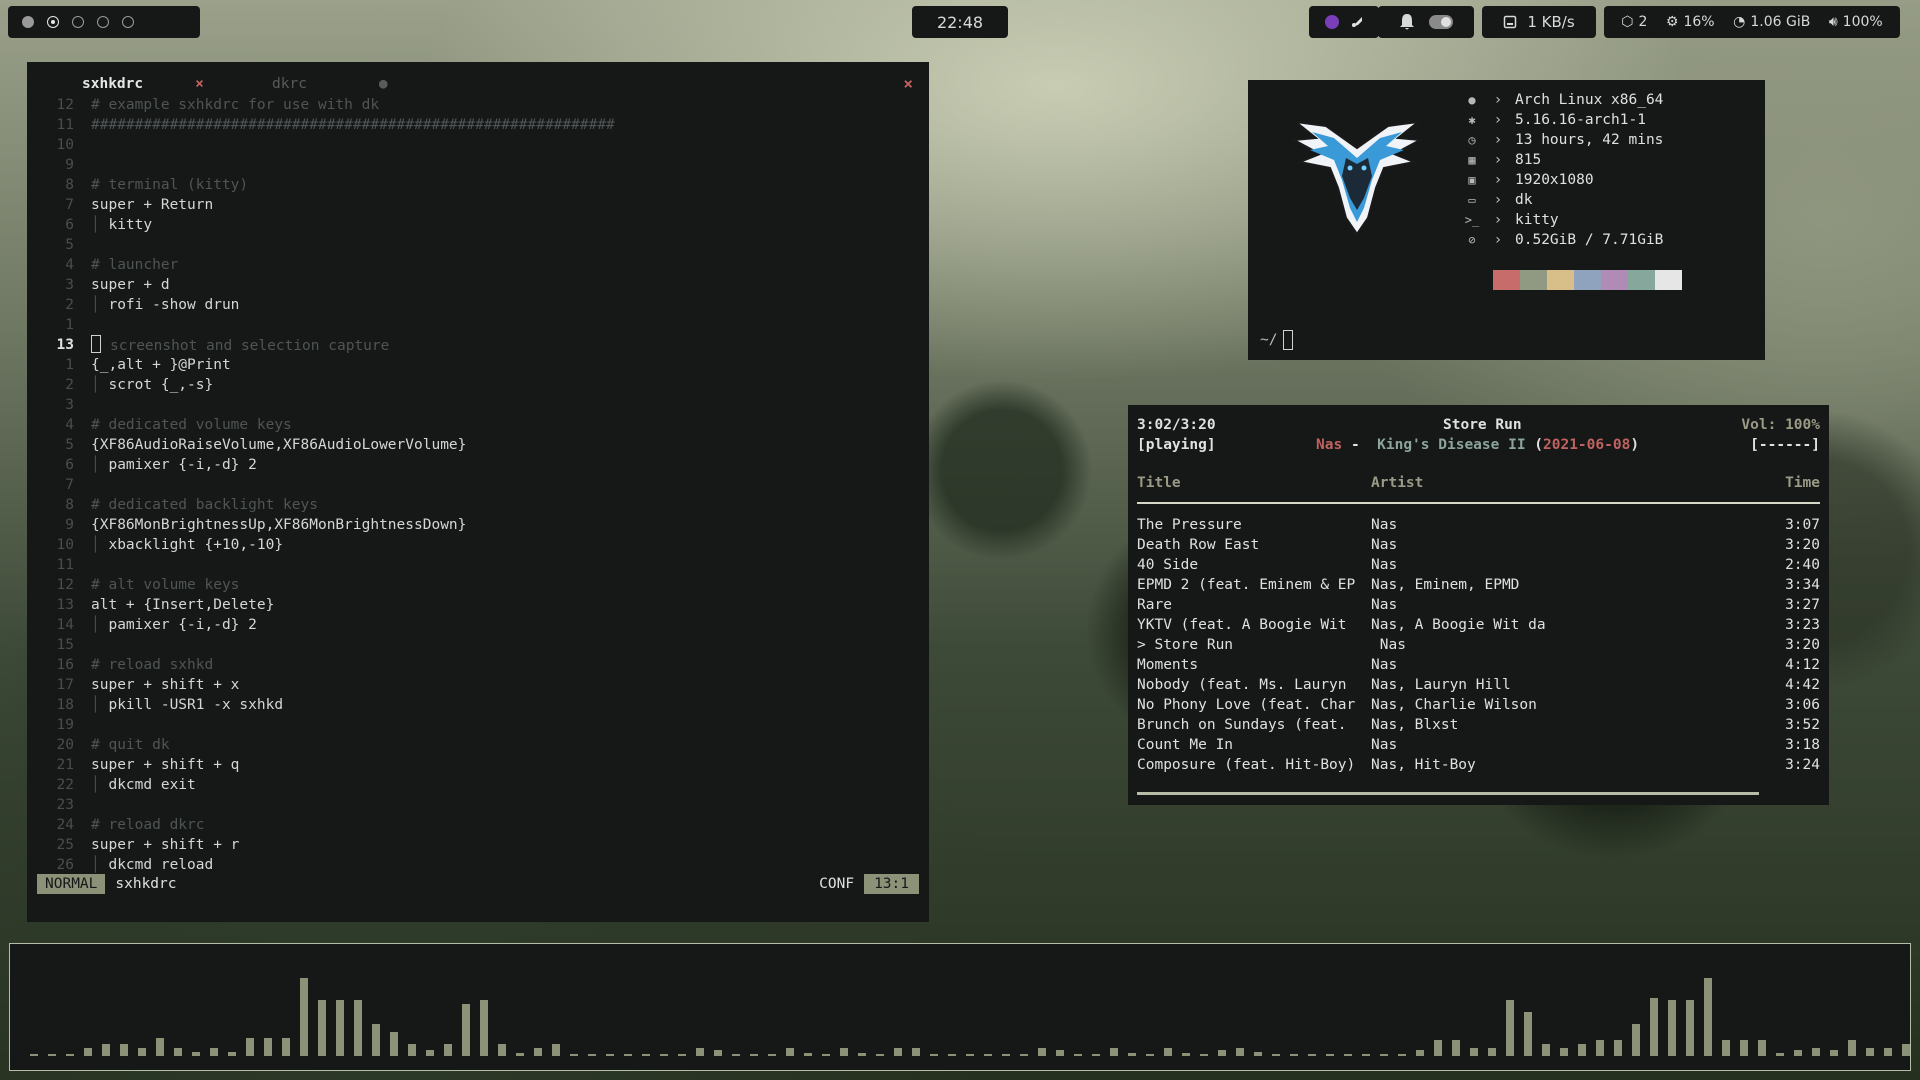 Image resolution: width=1920 pixels, height=1080 pixels. I want to click on track-artist: Nas, Eminem, EPMD, so click(1445, 585).